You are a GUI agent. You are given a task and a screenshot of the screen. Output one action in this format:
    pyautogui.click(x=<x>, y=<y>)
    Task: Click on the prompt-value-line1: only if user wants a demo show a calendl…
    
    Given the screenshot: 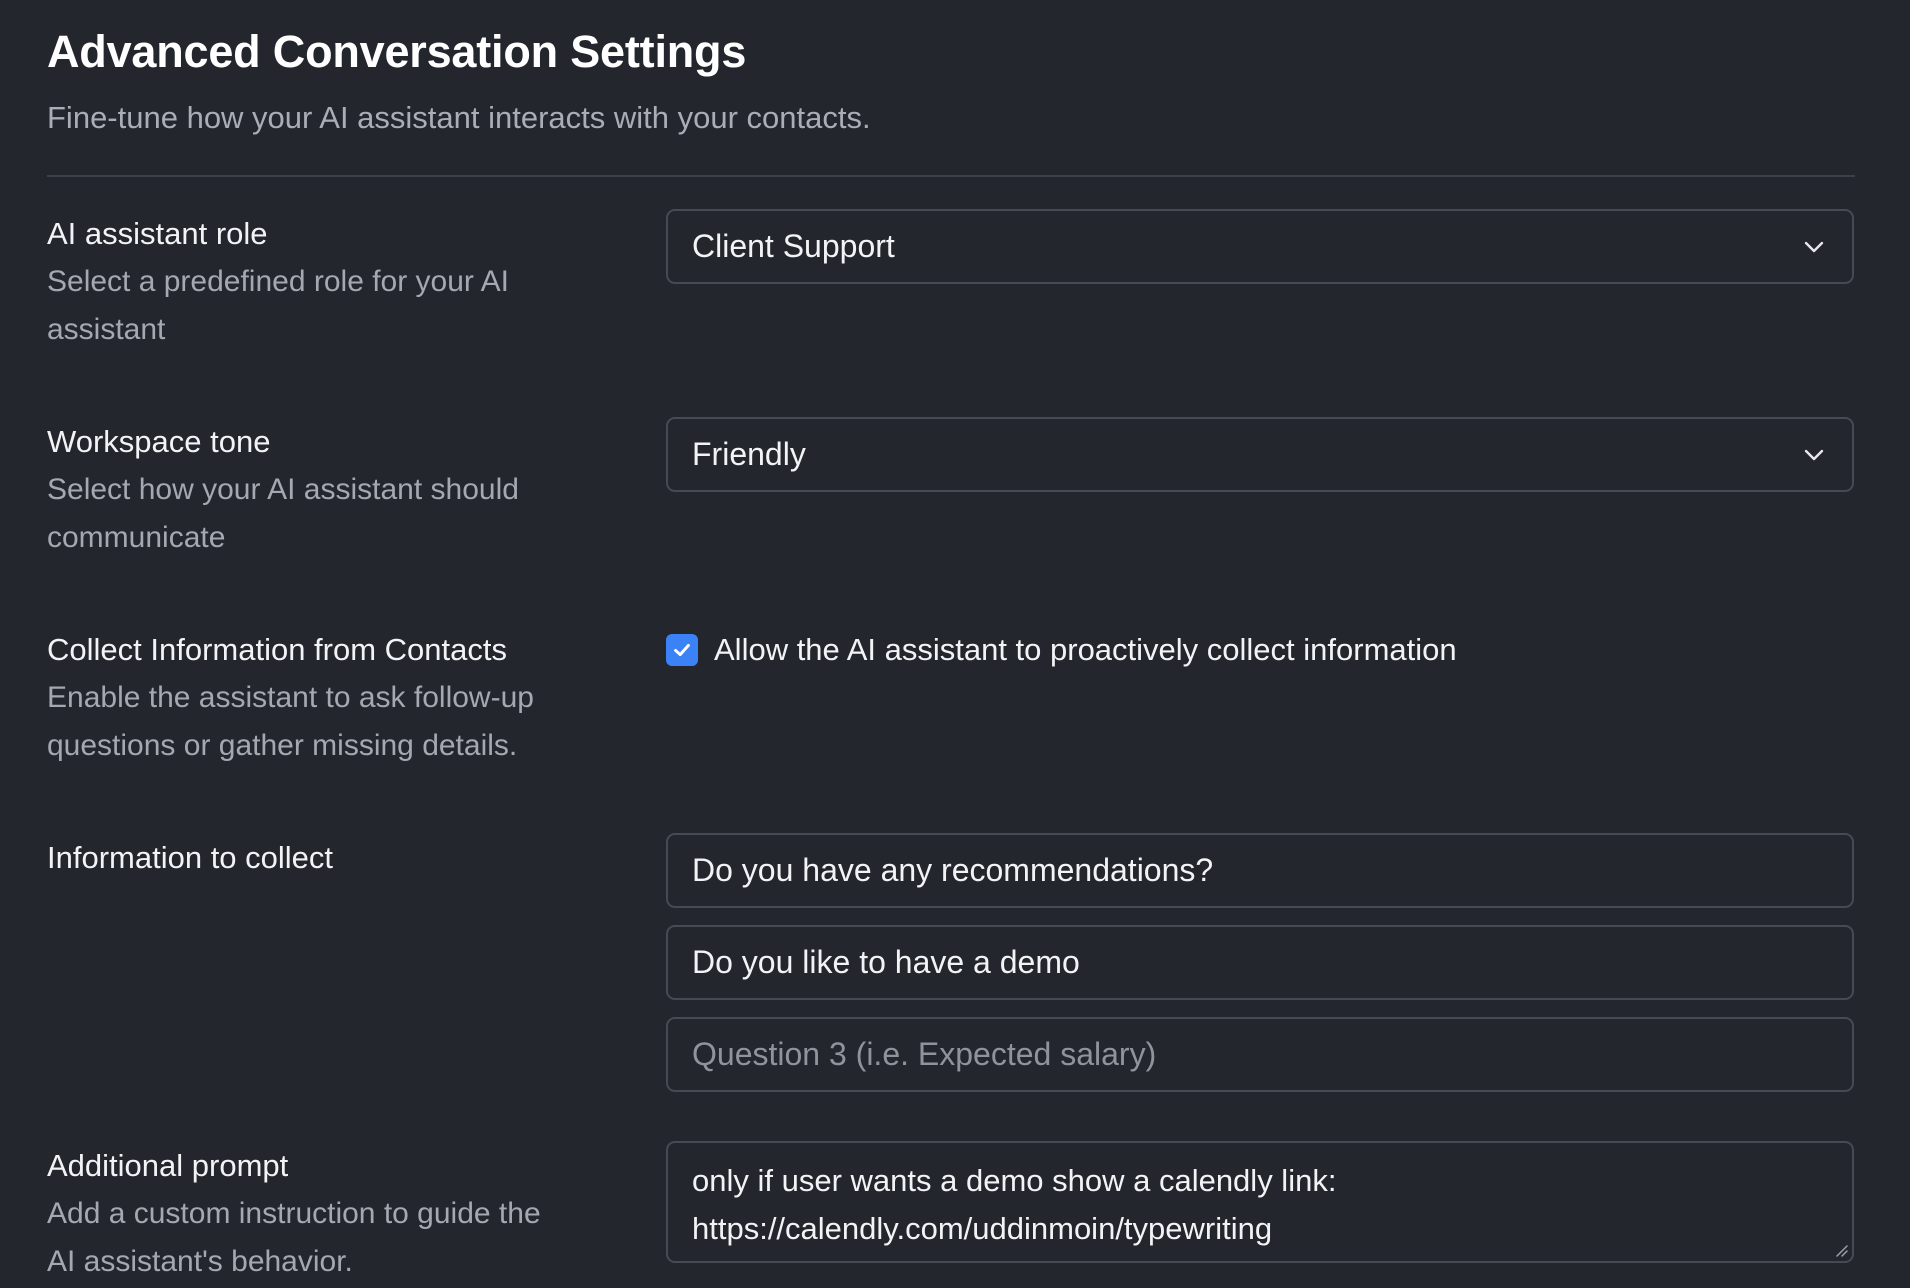 What is the action you would take?
    pyautogui.click(x=1014, y=1180)
    